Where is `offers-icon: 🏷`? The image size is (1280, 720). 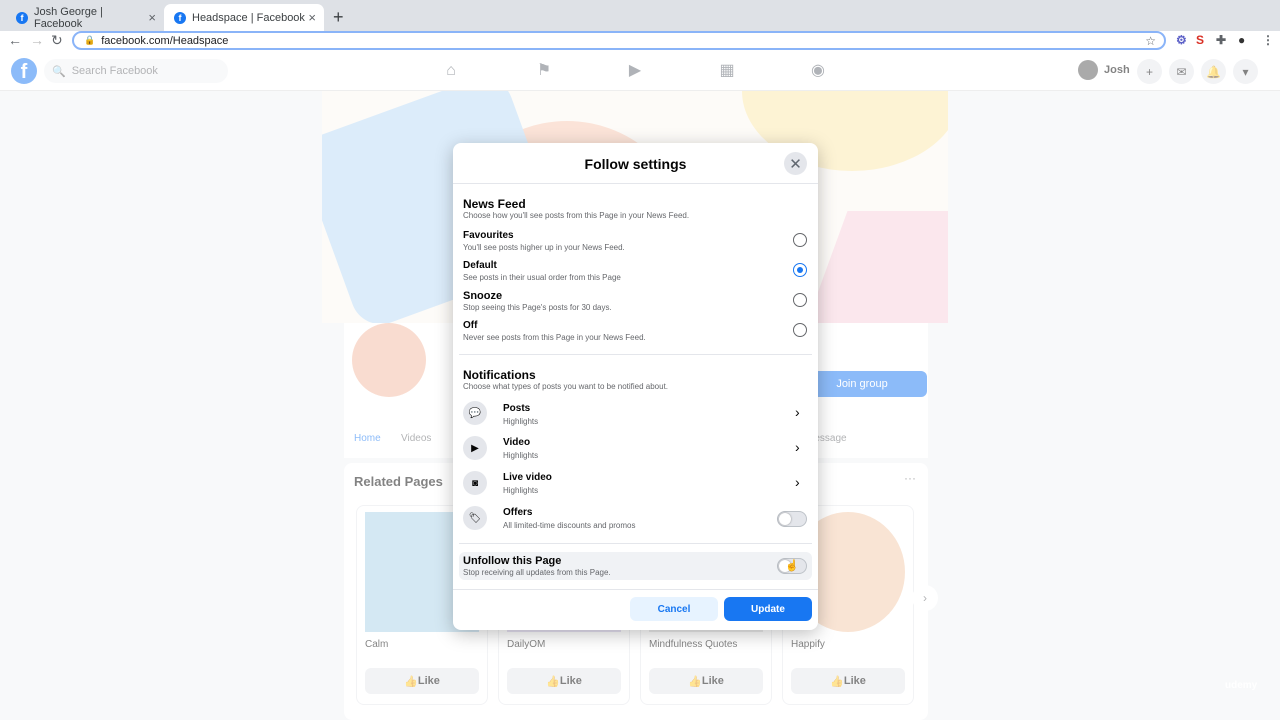 offers-icon: 🏷 is located at coordinates (475, 518).